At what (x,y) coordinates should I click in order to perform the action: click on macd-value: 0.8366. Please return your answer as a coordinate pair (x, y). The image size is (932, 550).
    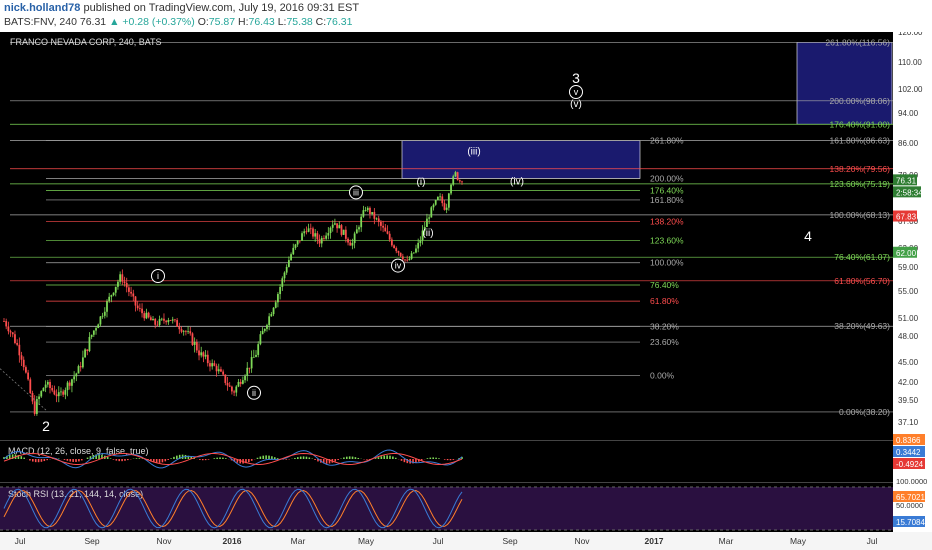
    Looking at the image, I should click on (908, 440).